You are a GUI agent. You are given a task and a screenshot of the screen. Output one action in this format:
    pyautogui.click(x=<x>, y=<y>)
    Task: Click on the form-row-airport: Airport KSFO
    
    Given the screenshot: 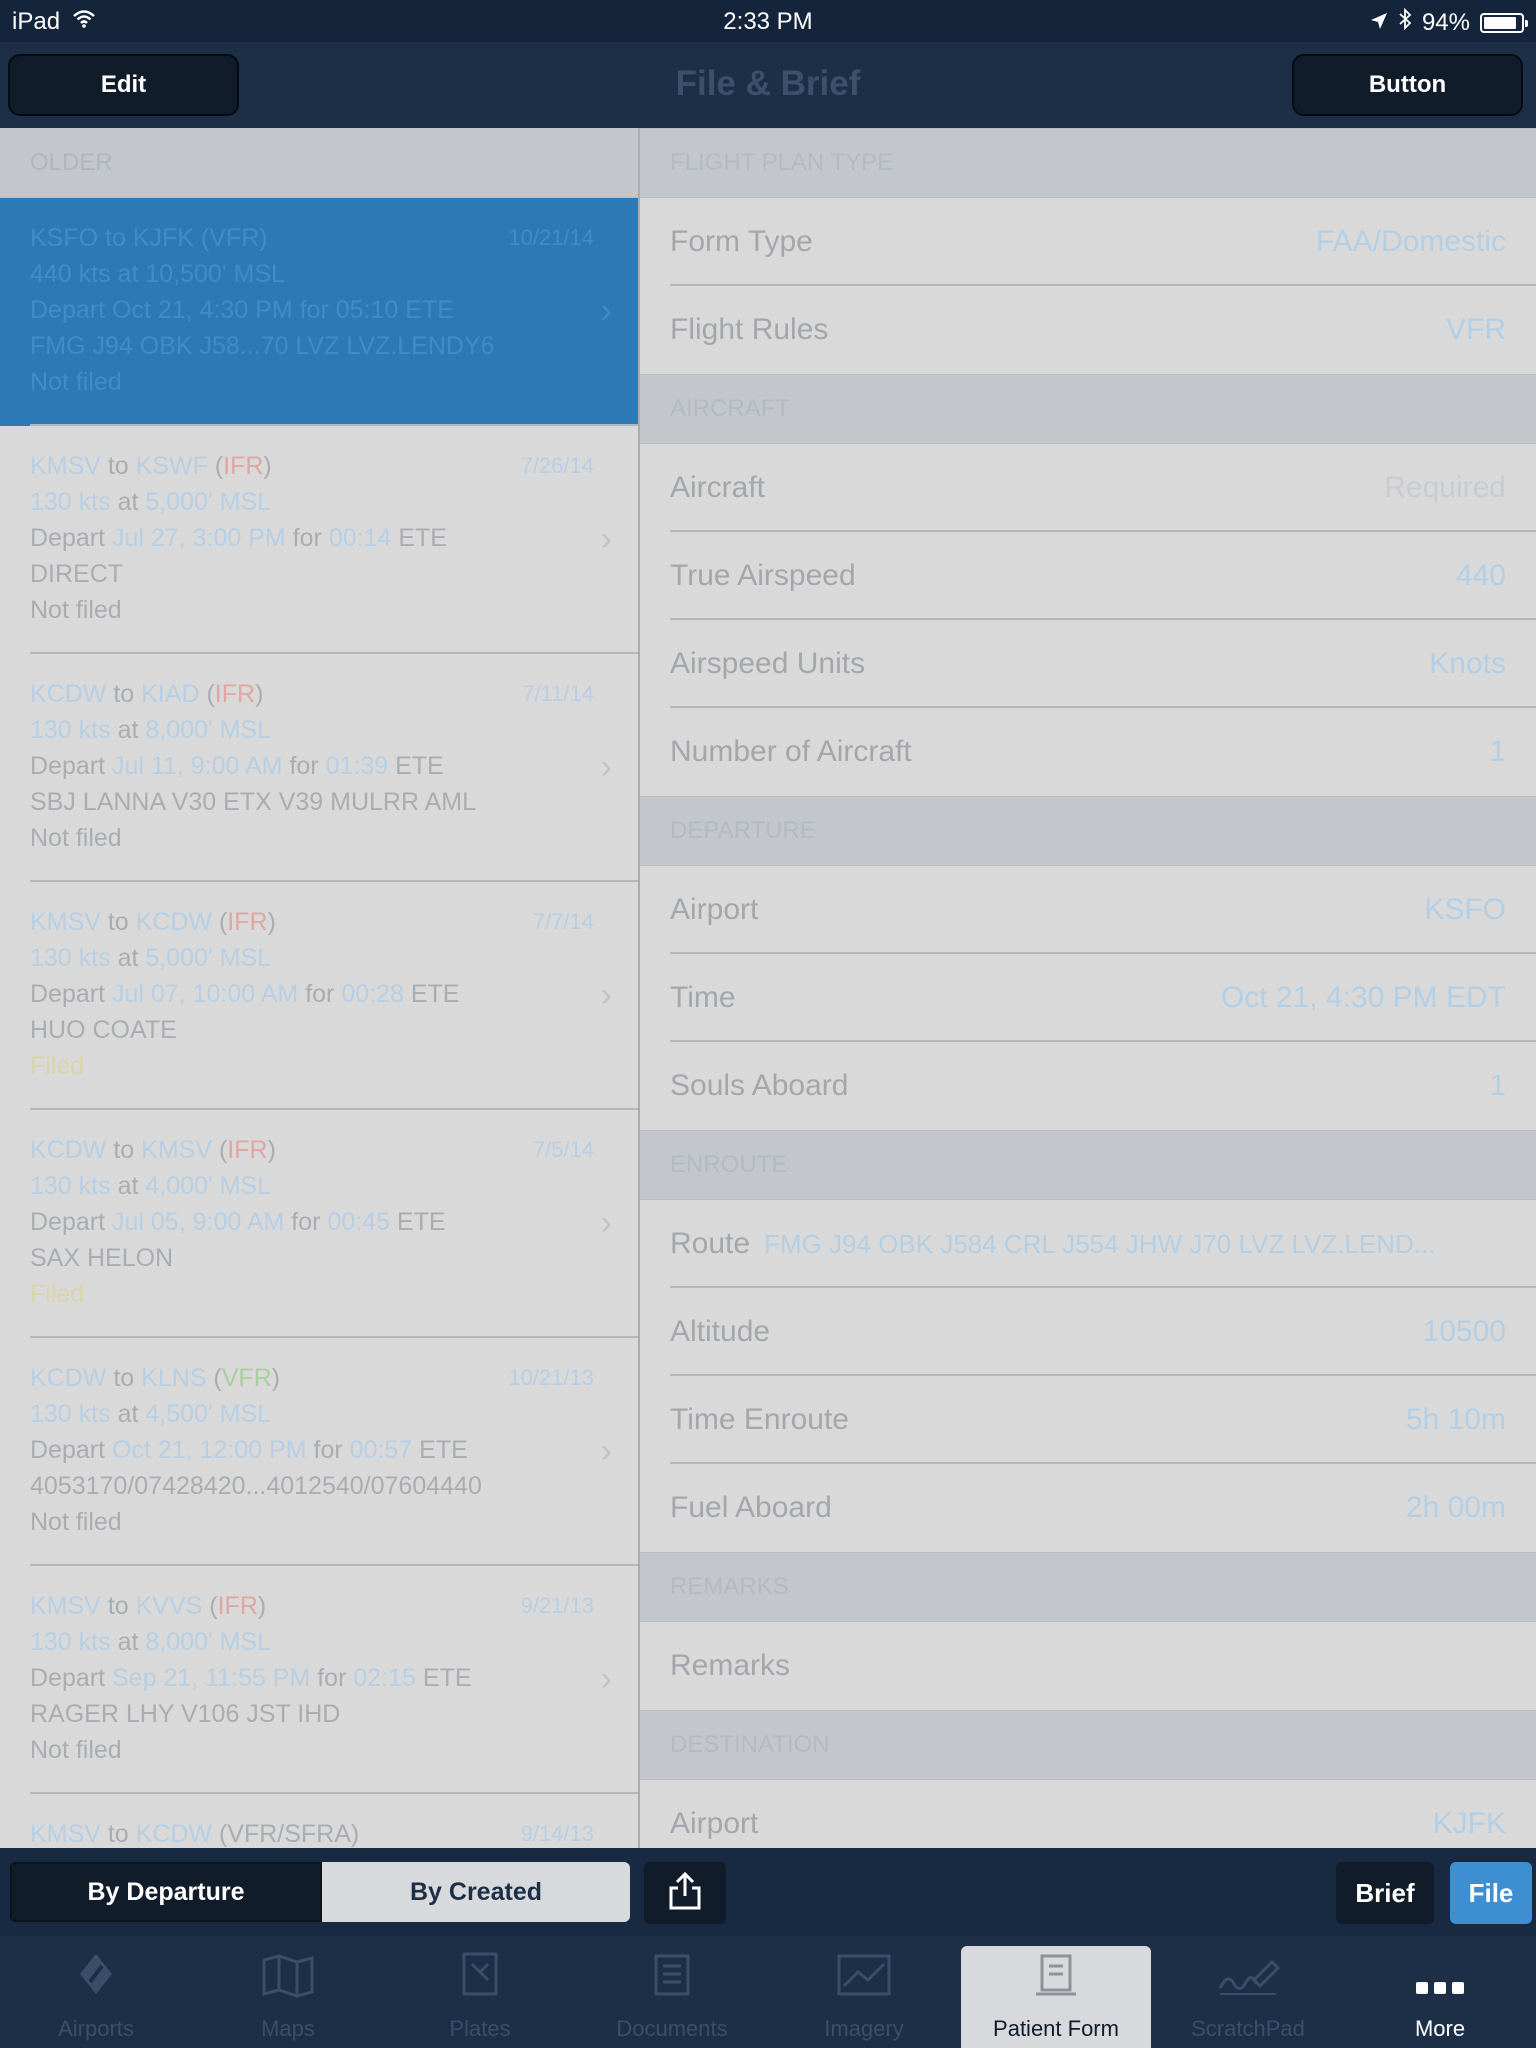 What is the action you would take?
    pyautogui.click(x=1088, y=910)
    